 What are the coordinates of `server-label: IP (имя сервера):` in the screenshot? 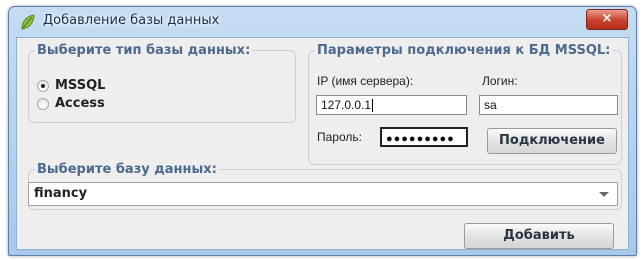 It's located at (365, 81).